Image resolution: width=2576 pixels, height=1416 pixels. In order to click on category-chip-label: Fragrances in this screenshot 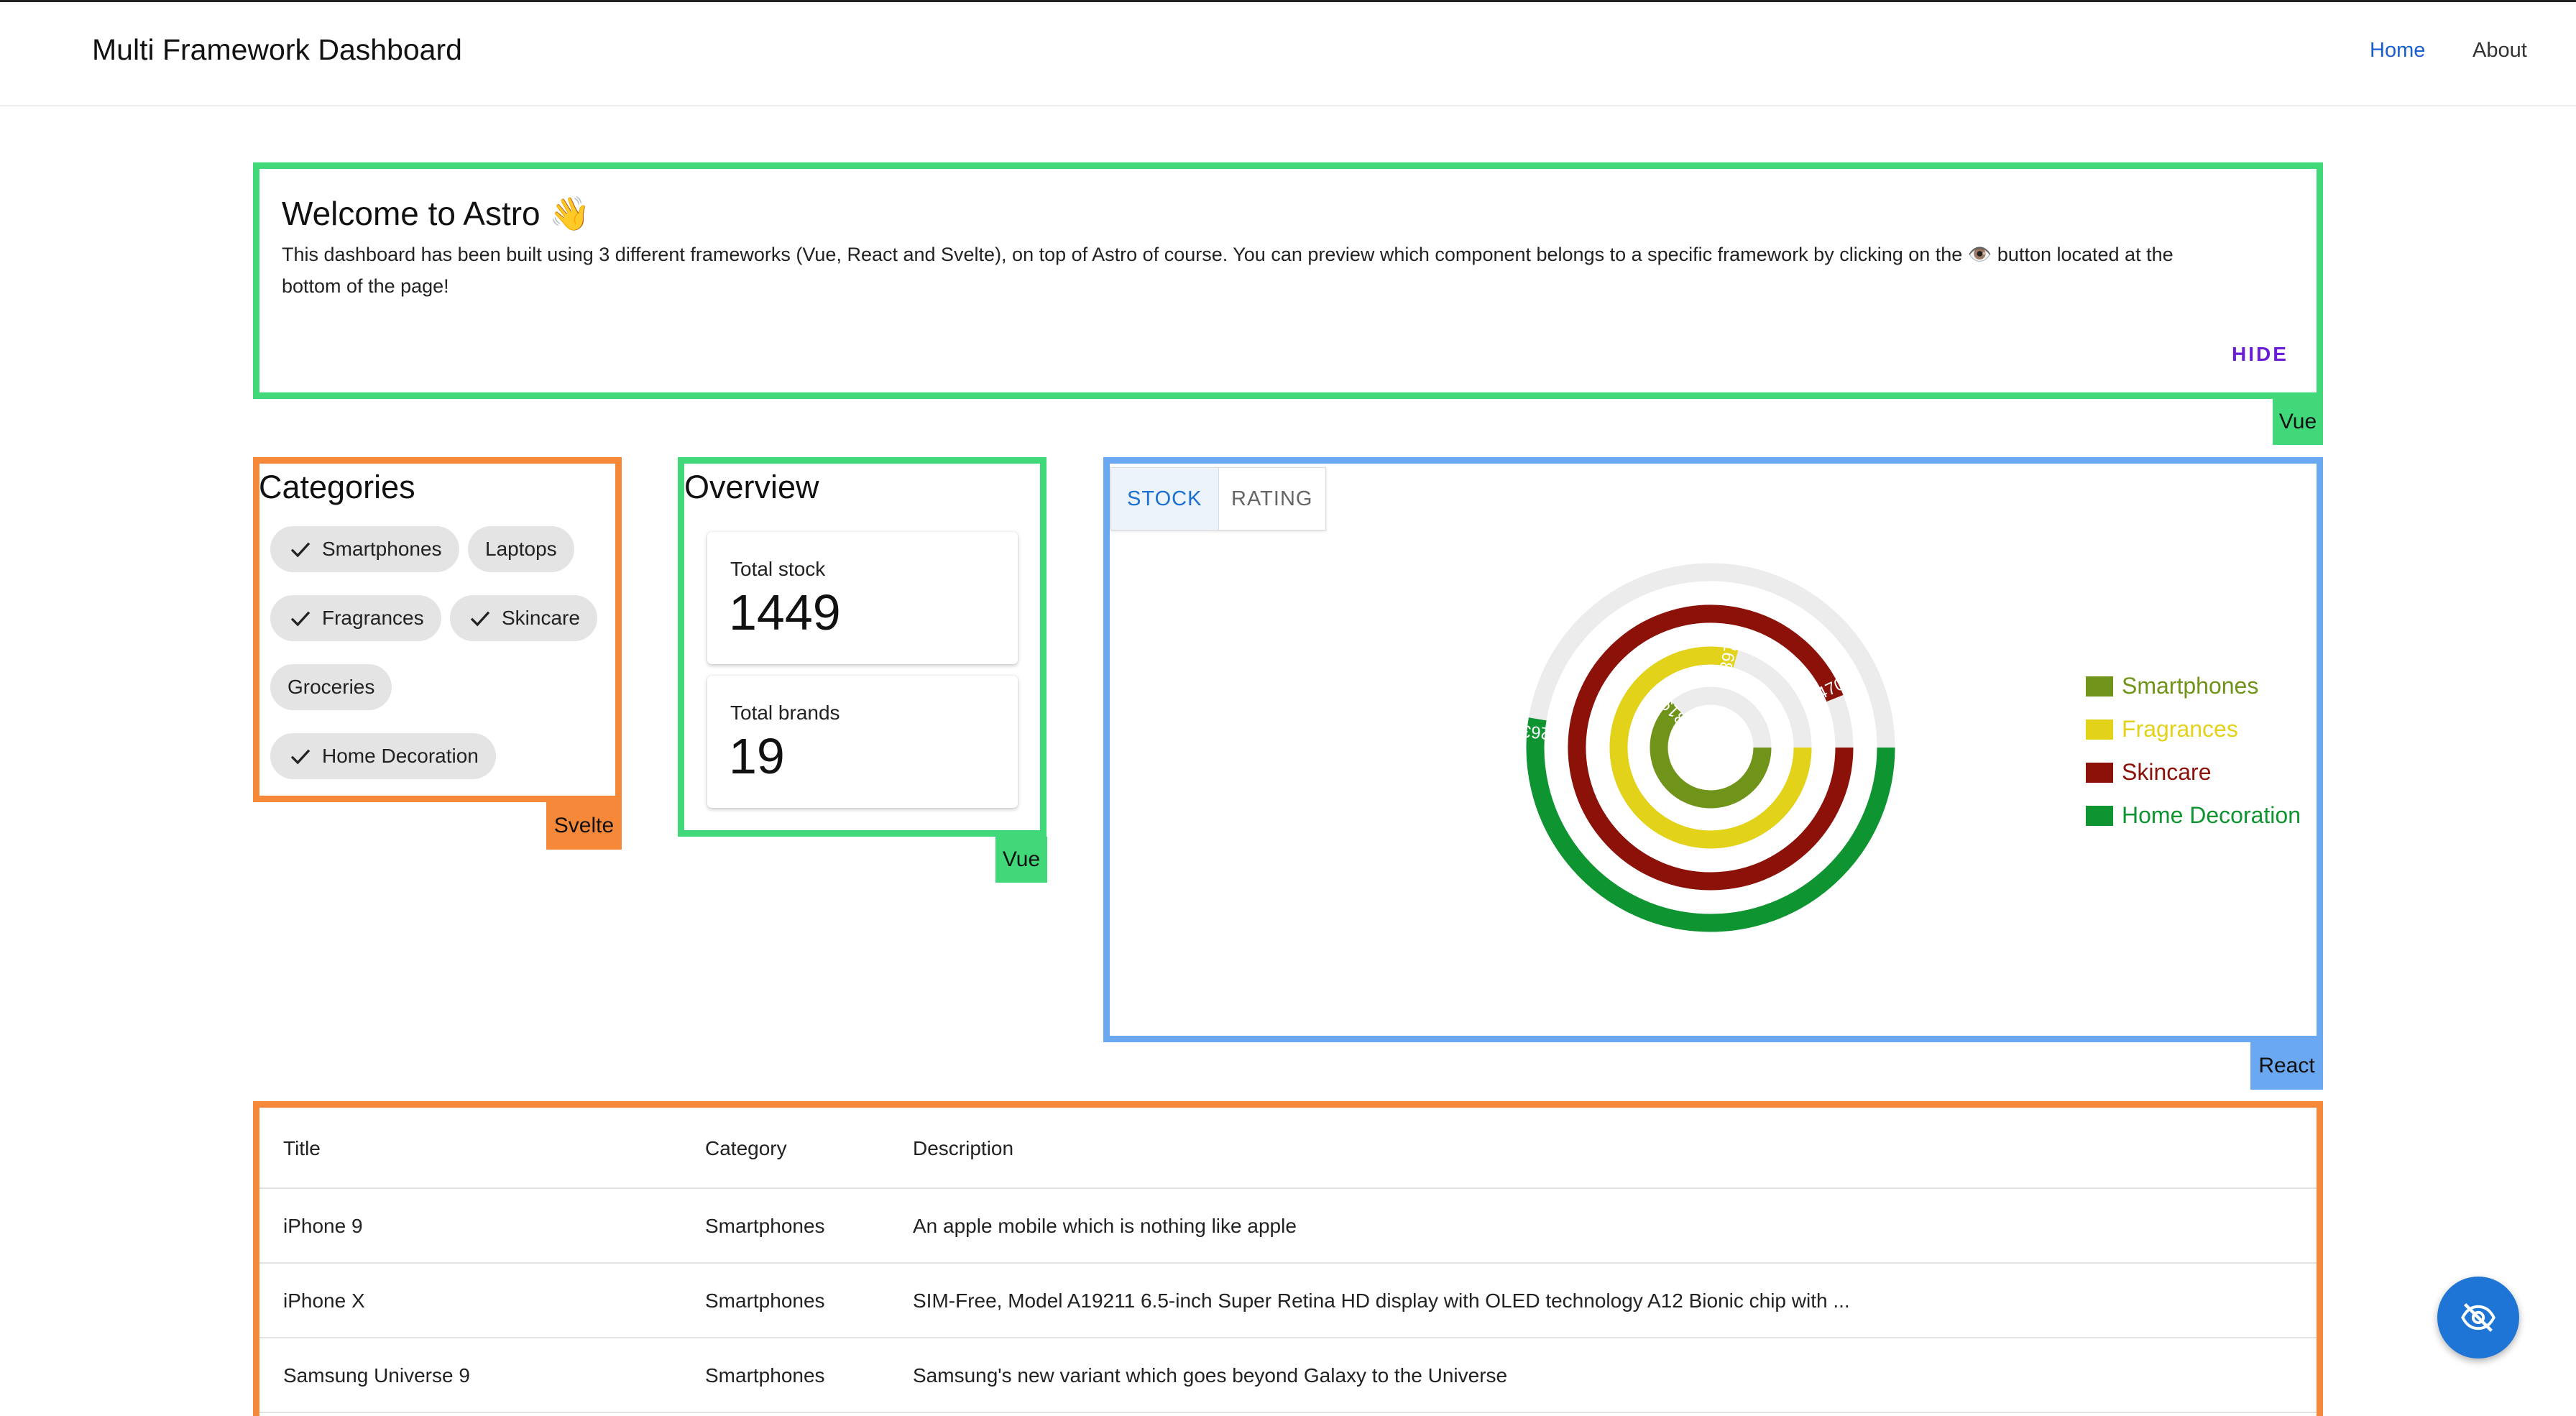, I will do `click(373, 618)`.